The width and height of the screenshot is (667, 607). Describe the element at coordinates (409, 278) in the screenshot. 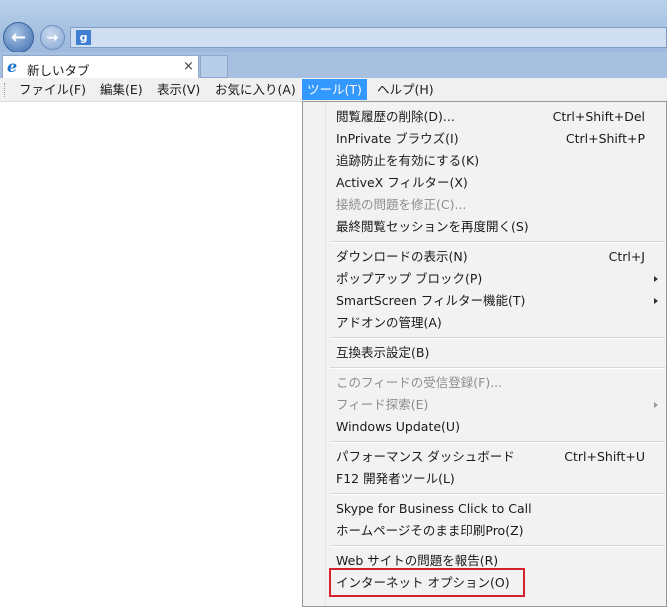

I see `menu-item-label: ポップアップ ブロック(P)` at that location.